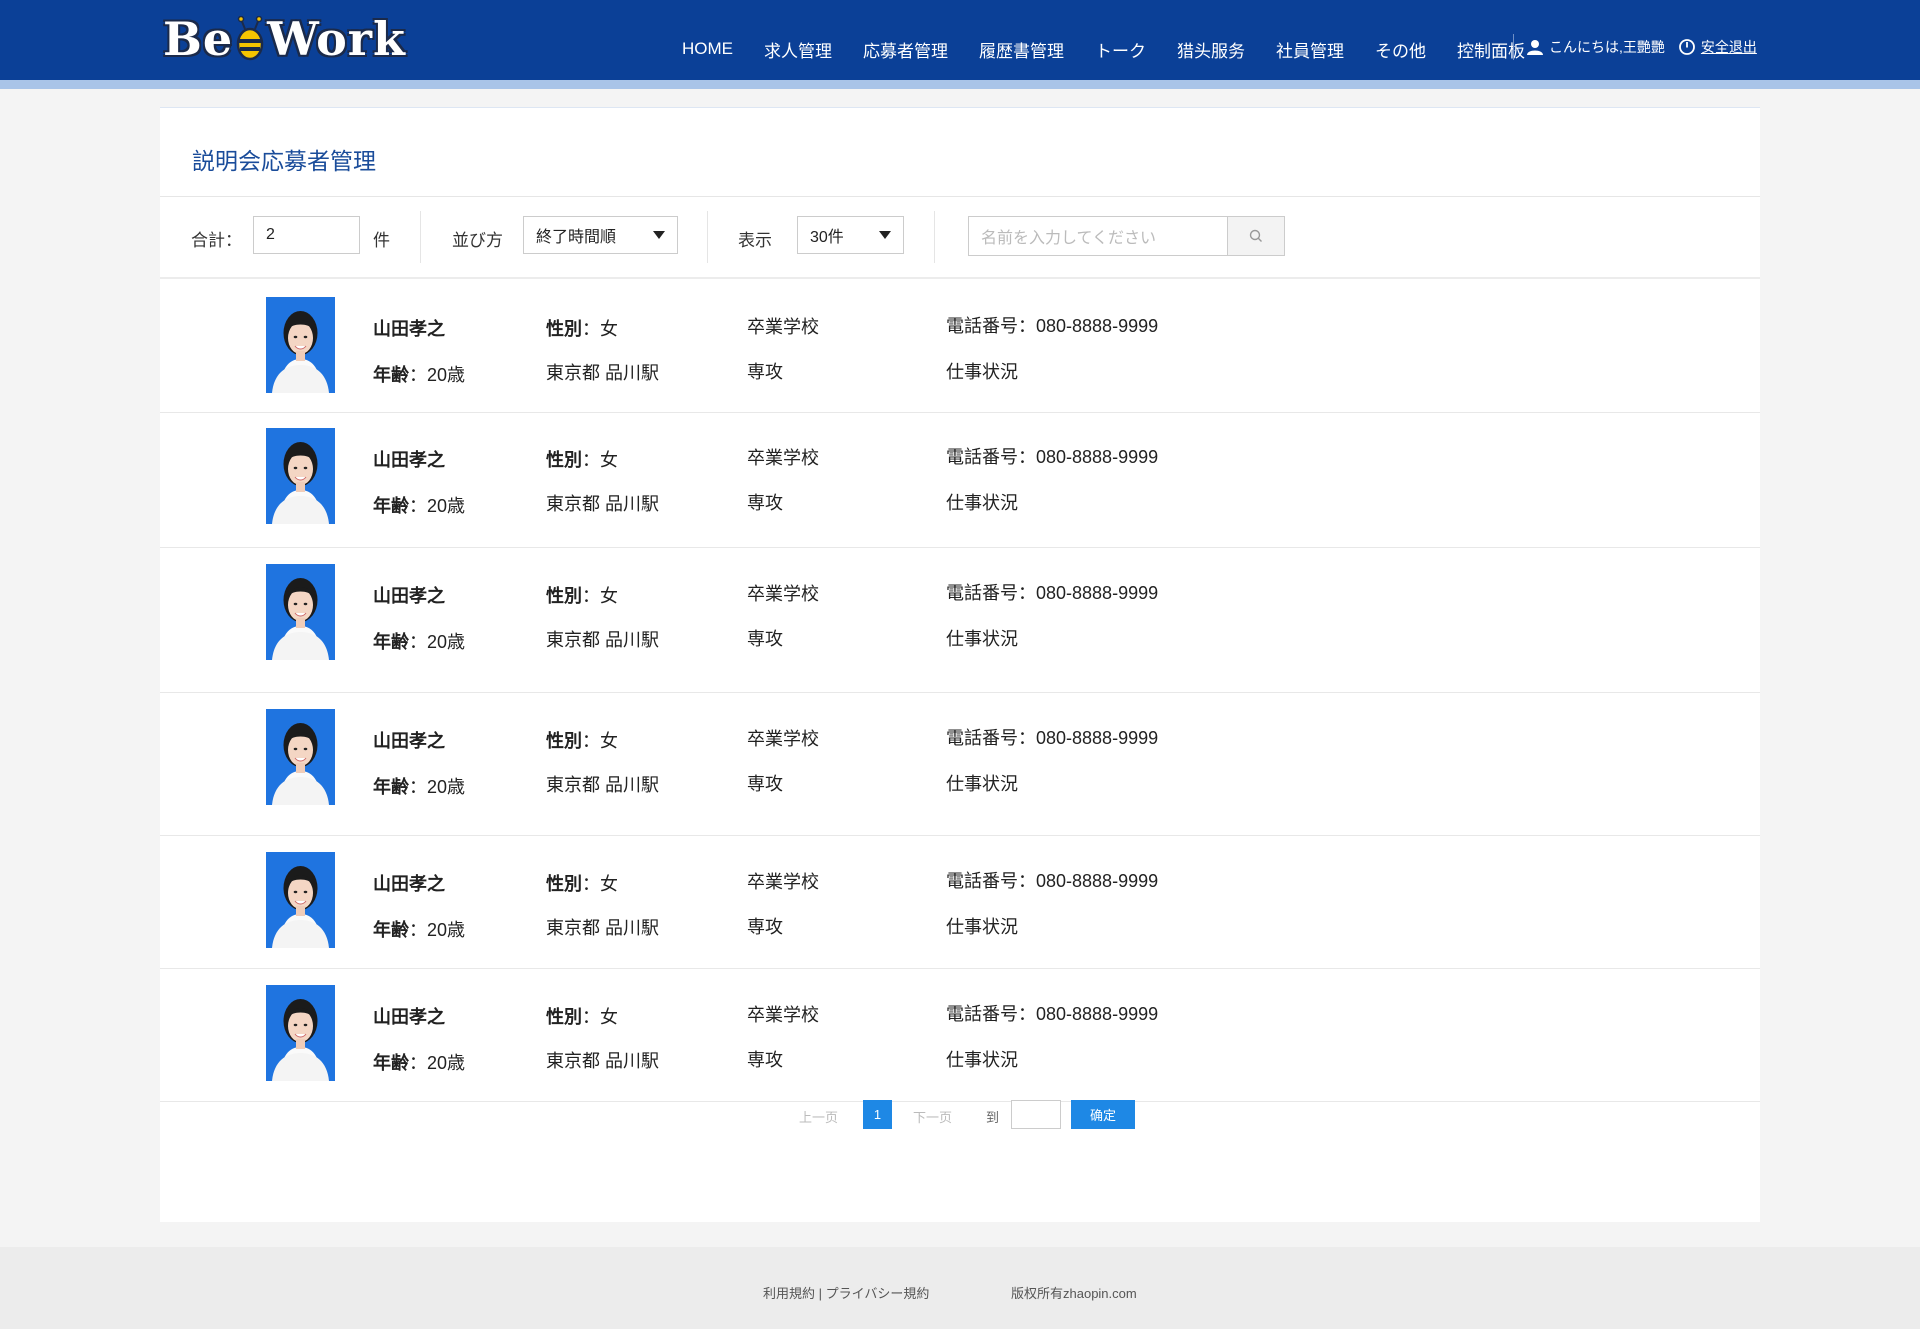 The image size is (1920, 1329). What do you see at coordinates (1036, 1114) in the screenshot?
I see `goto-page-input` at bounding box center [1036, 1114].